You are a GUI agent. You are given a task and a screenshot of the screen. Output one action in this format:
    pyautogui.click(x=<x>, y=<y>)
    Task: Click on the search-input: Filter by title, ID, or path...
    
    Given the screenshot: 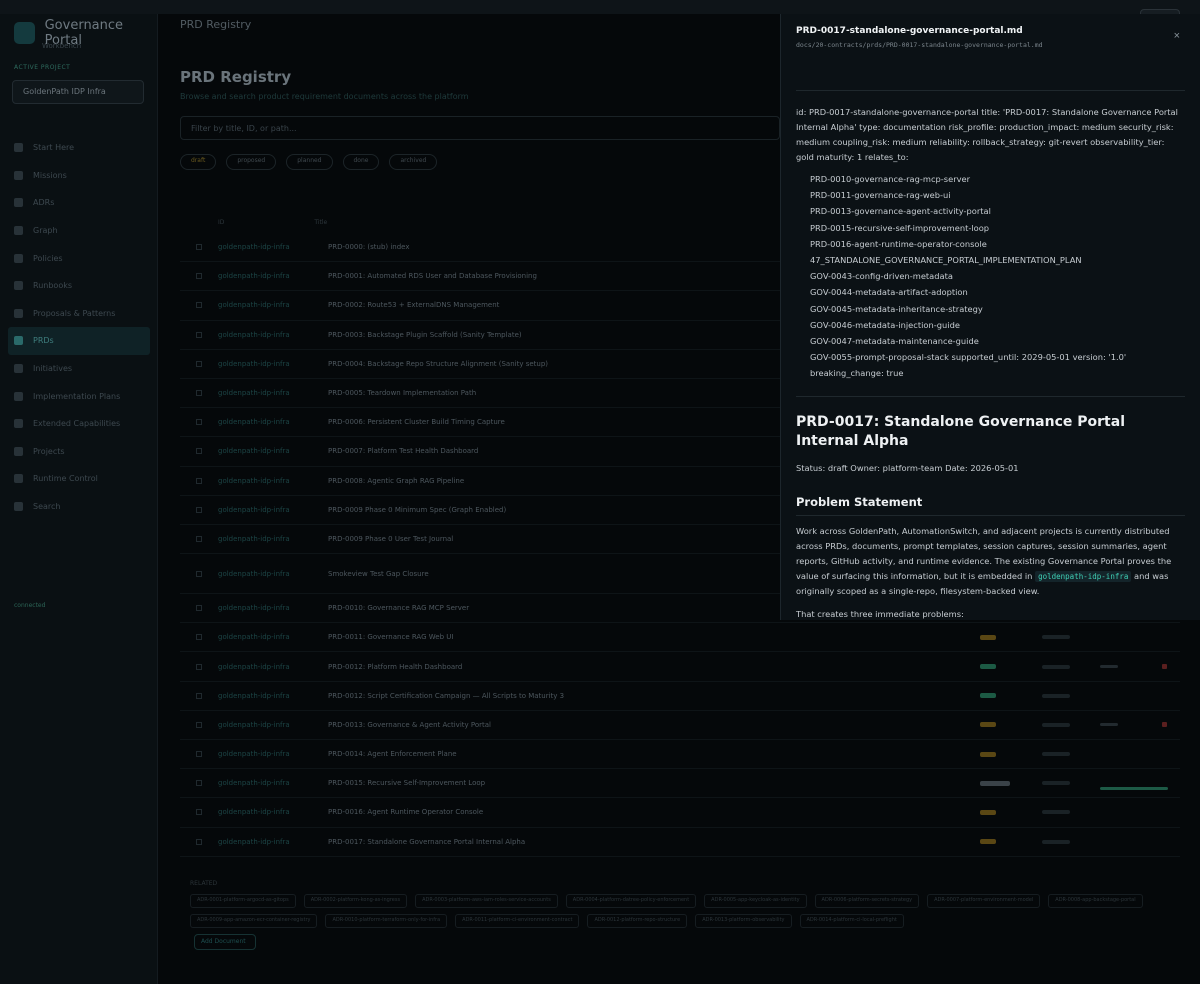 What is the action you would take?
    pyautogui.click(x=480, y=128)
    